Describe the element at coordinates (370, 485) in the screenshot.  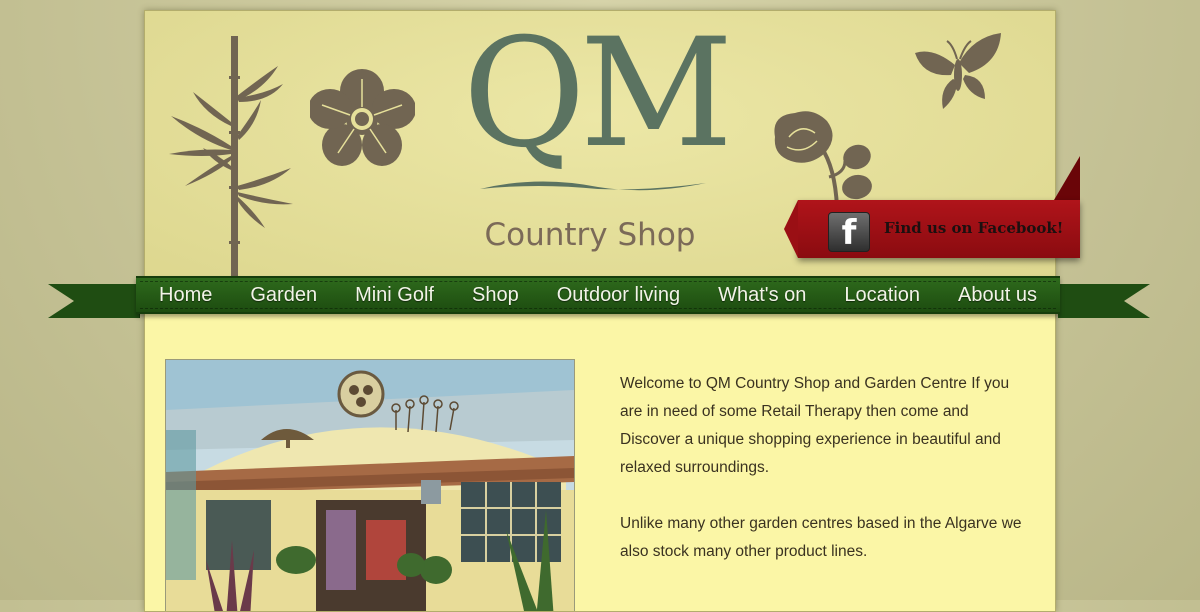
I see `shop-photo` at that location.